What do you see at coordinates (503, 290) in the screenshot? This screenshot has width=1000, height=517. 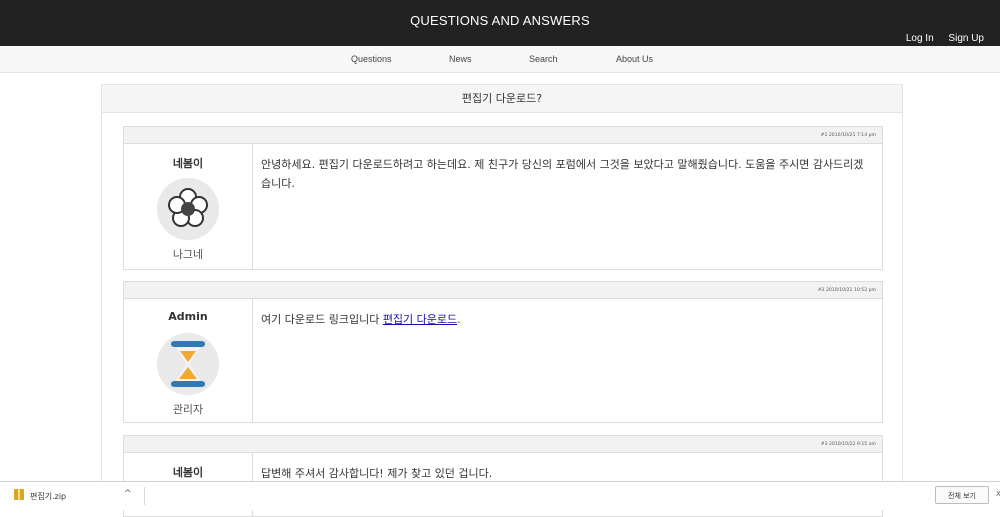 I see `post-meta: #2 2010/10/21 10:52 pm` at bounding box center [503, 290].